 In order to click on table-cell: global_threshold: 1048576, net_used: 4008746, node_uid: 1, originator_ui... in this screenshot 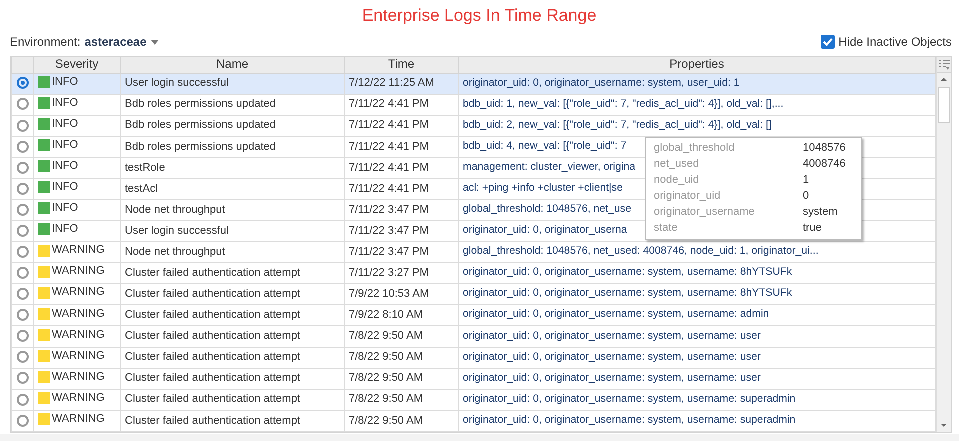, I will do `click(697, 252)`.